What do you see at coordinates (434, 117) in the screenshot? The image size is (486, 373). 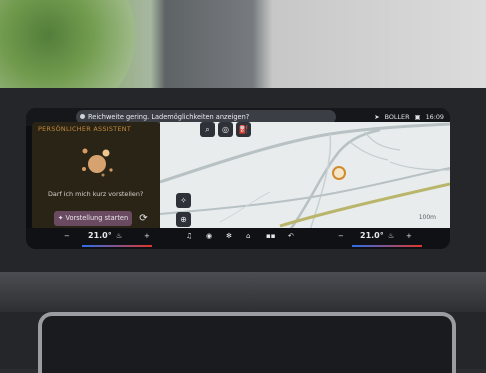 I see `time-label: 16:09` at bounding box center [434, 117].